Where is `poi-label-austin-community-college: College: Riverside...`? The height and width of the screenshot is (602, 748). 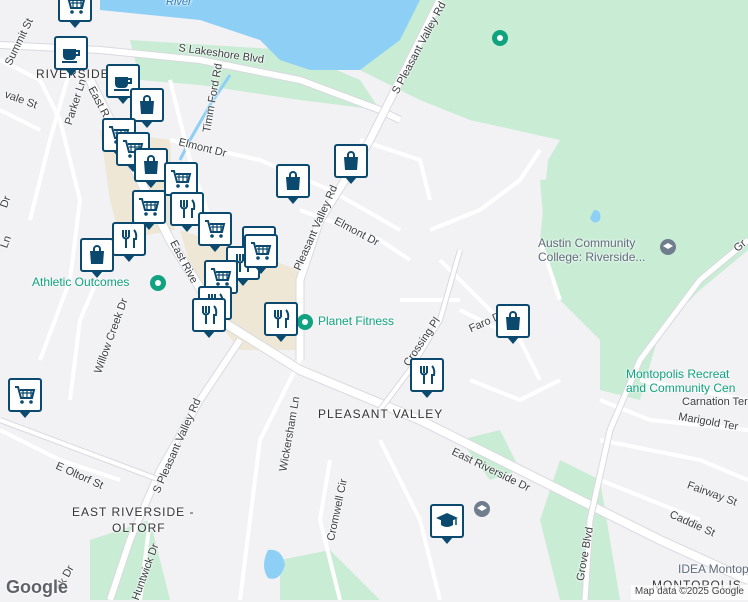 poi-label-austin-community-college: College: Riverside... is located at coordinates (591, 257).